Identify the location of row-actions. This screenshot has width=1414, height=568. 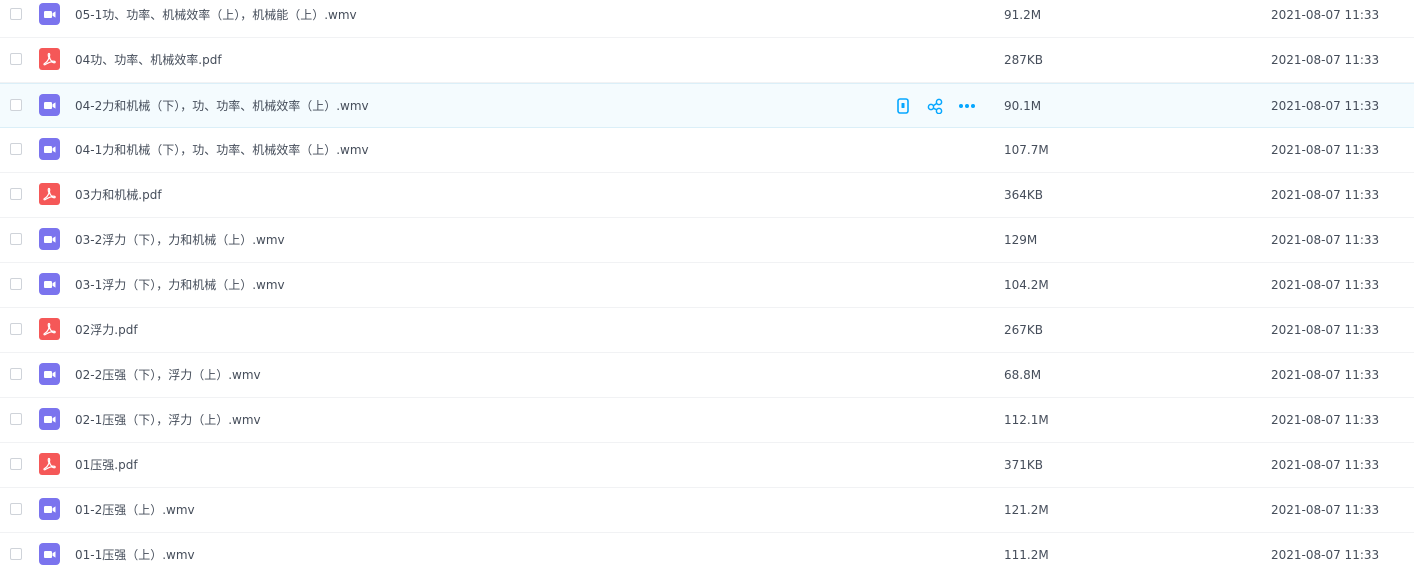
(941, 106).